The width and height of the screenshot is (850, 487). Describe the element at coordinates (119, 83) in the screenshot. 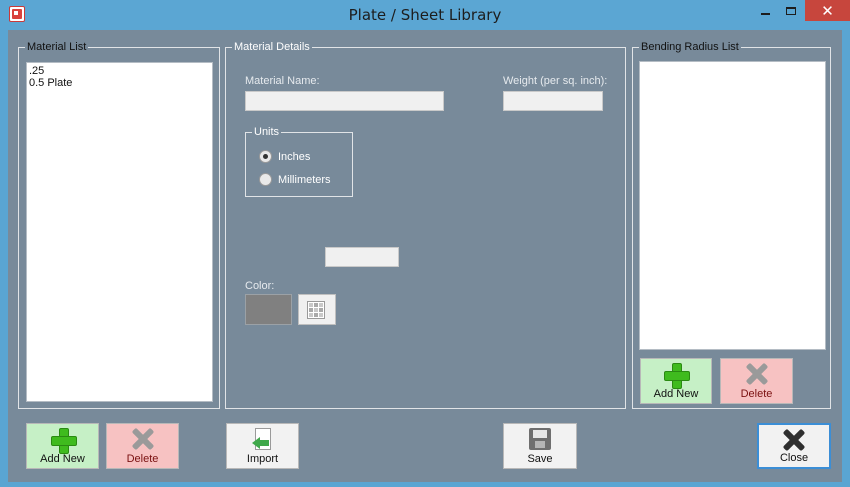

I see `list-item: 0.5 Plate` at that location.